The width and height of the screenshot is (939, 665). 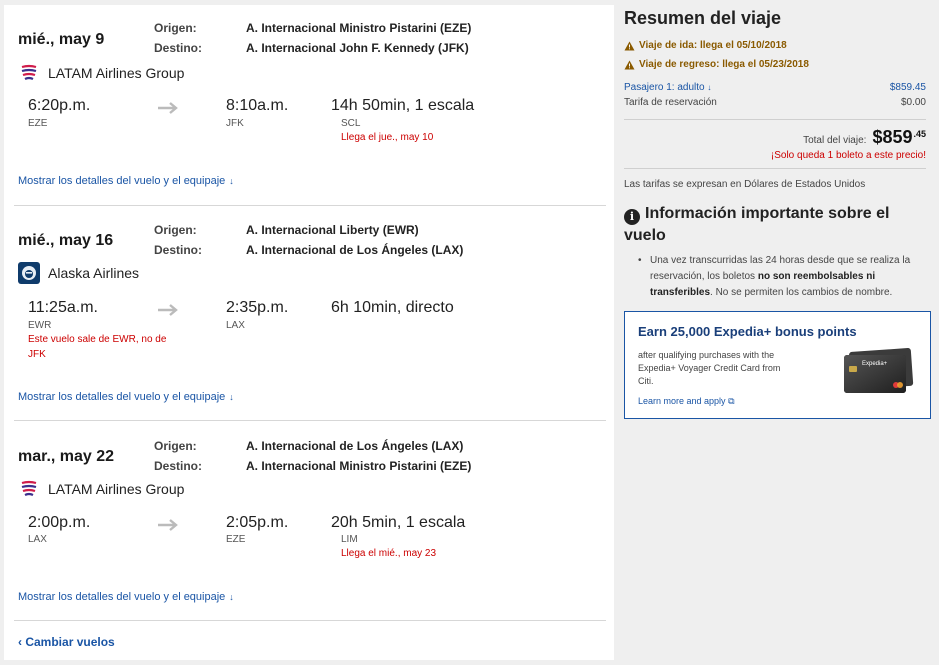 I want to click on arrive-time: 2:35p.m., so click(x=257, y=307).